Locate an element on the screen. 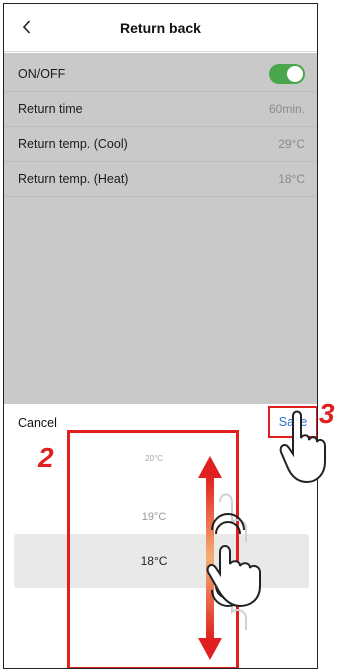  chevron-left-icon is located at coordinates (26, 27).